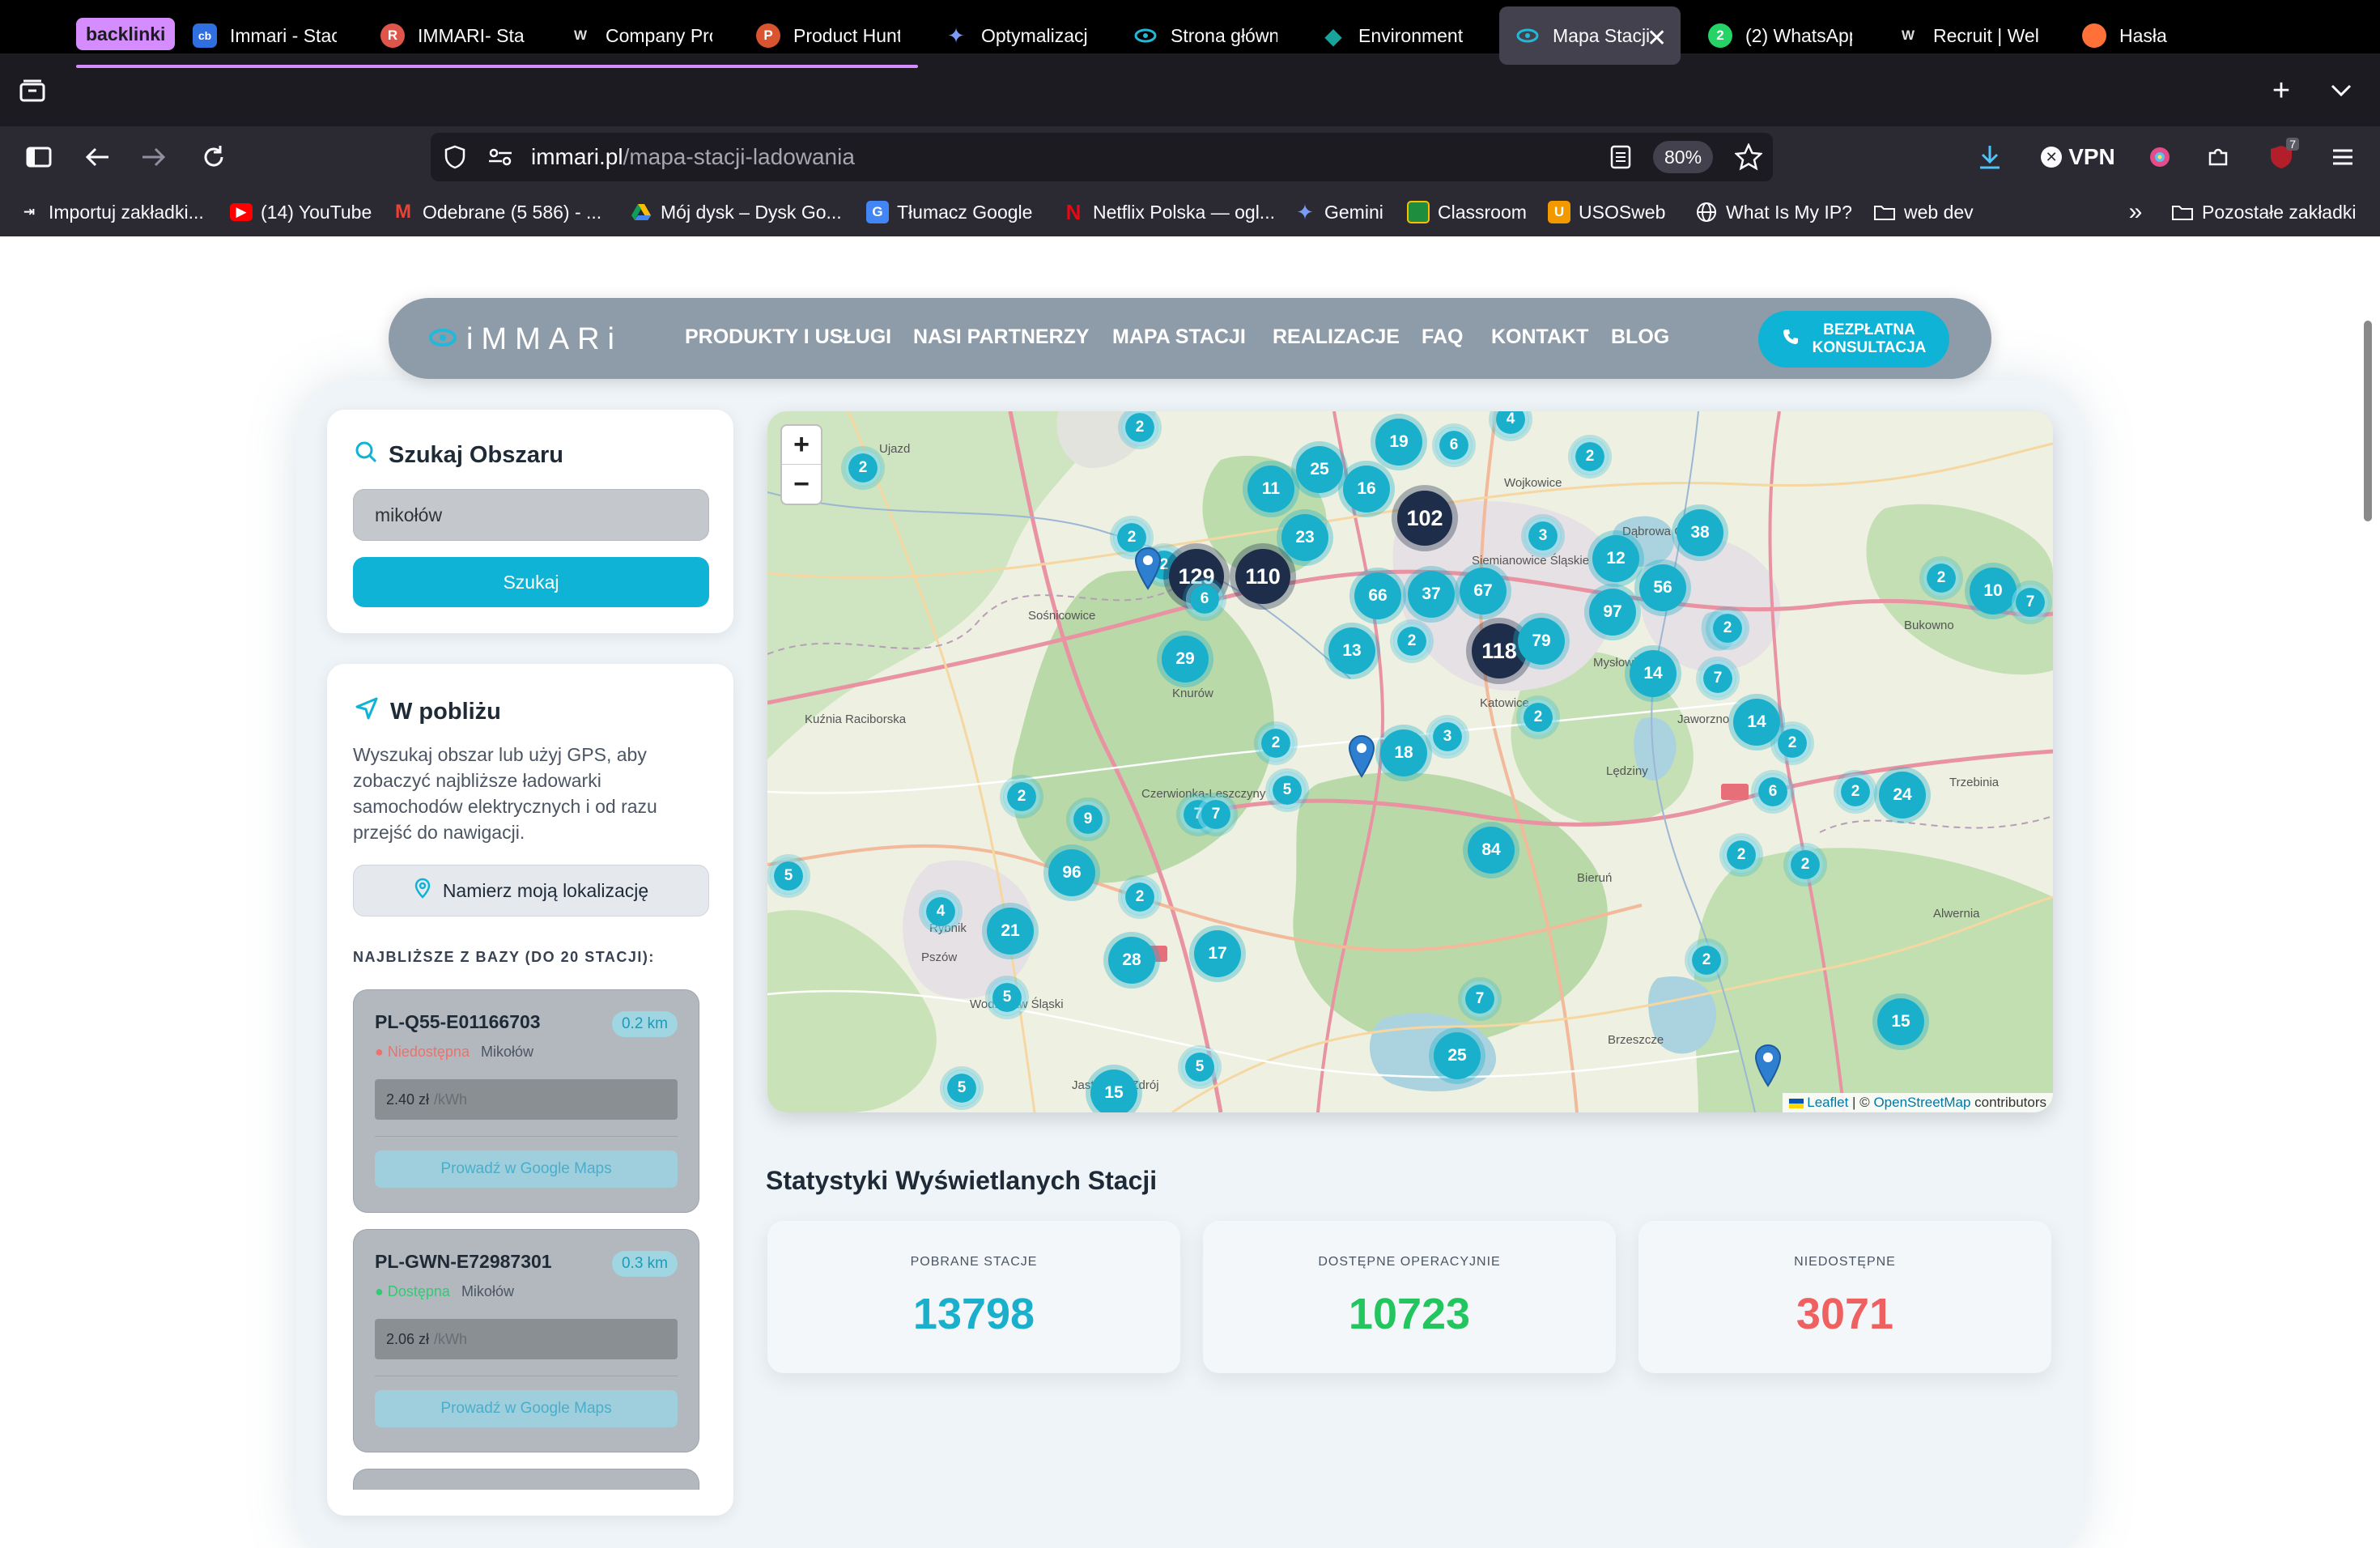  Describe the element at coordinates (1351, 650) in the screenshot. I see `station-cluster-marker: 13` at that location.